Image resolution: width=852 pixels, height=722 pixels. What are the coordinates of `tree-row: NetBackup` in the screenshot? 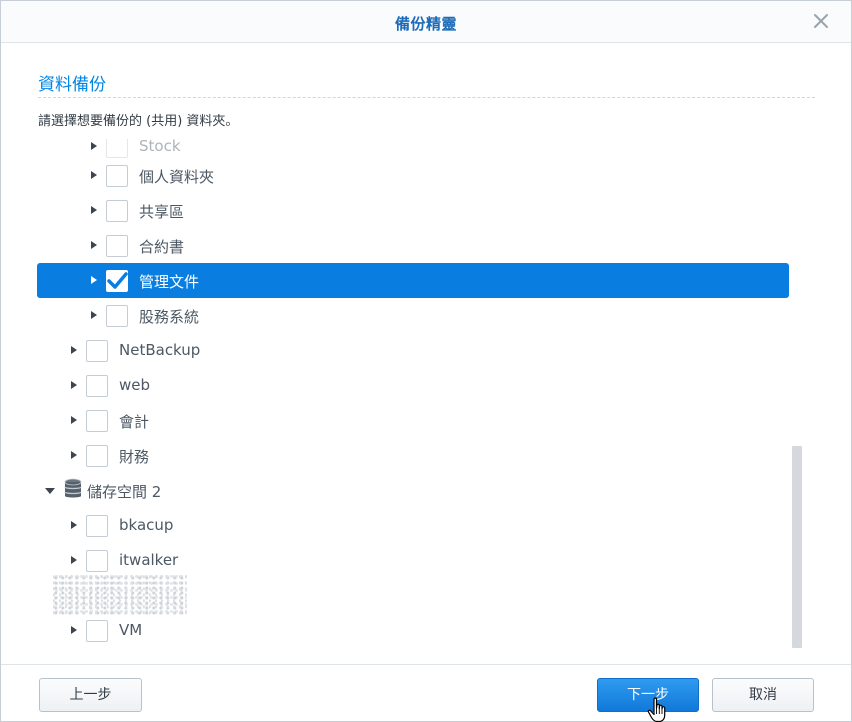 It's located at (413, 350).